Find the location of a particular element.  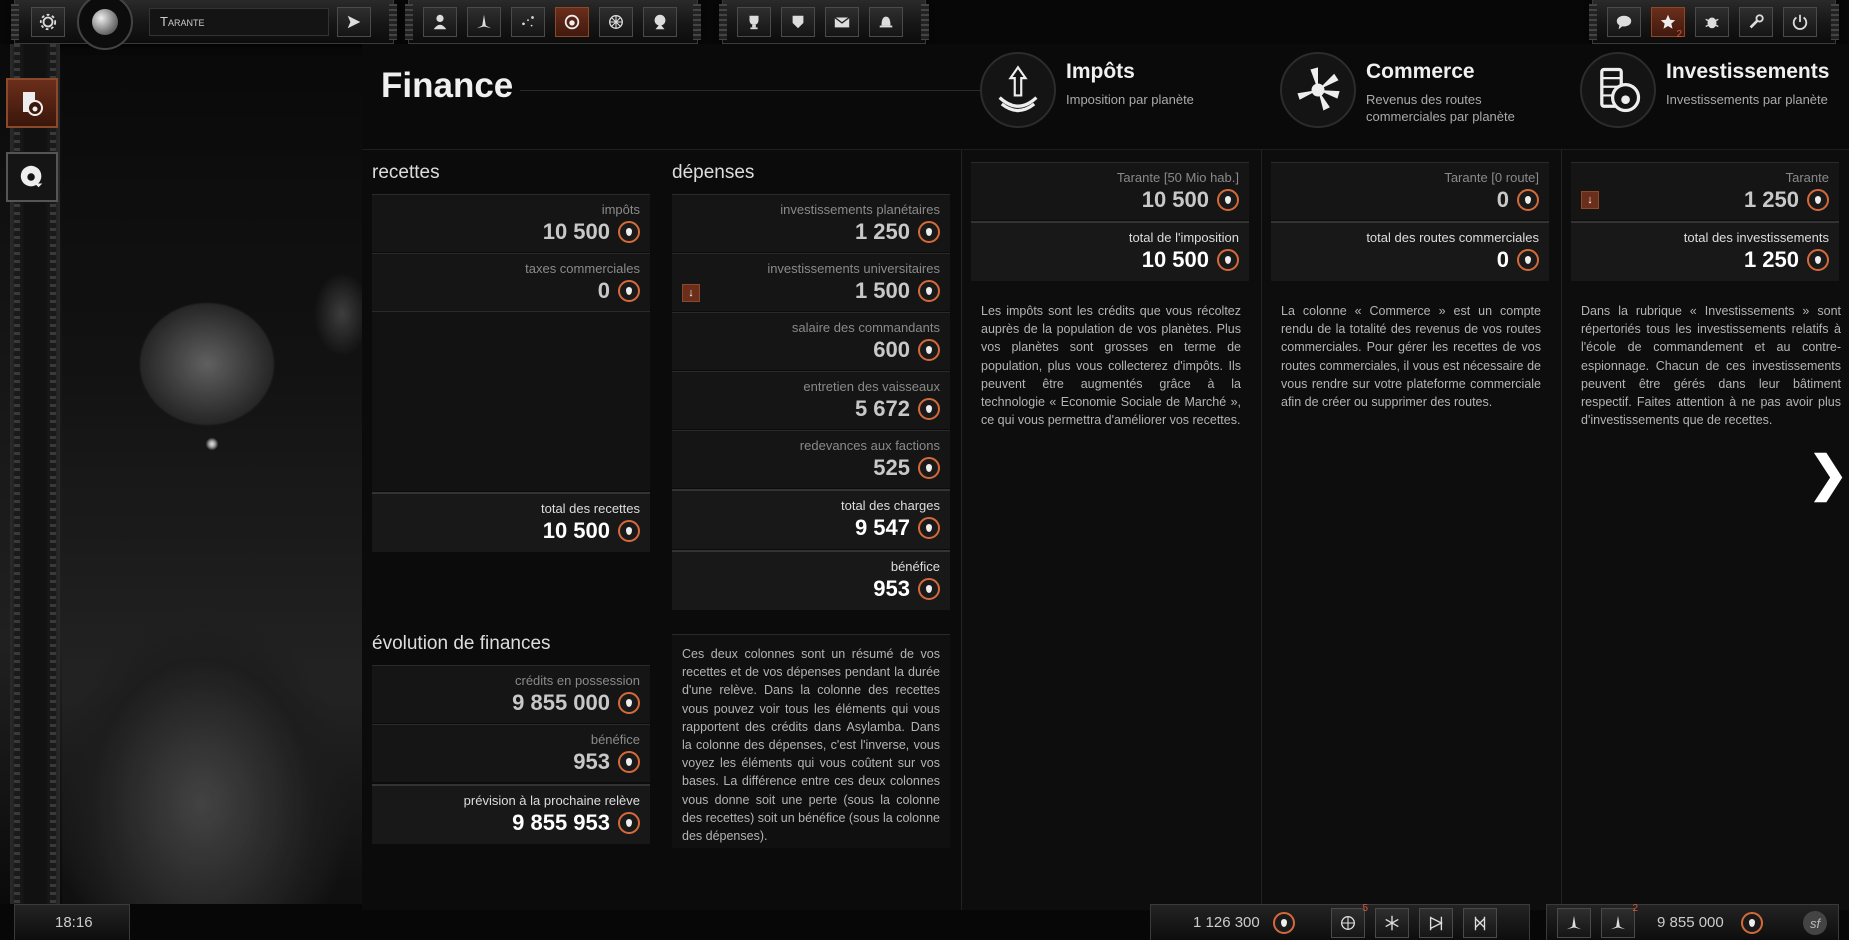

topbar-nav is located at coordinates (553, 22).